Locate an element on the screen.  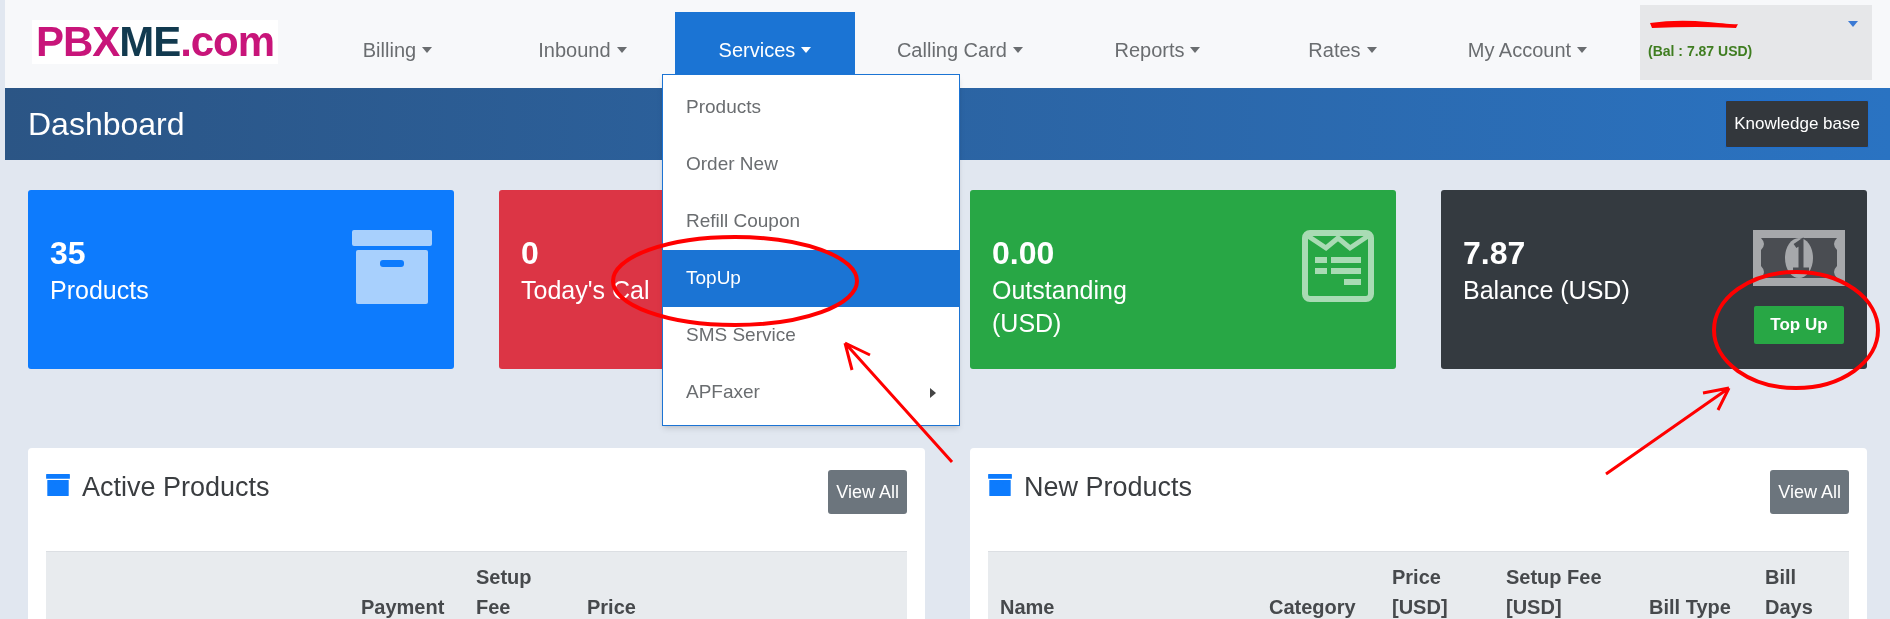
dropdown-item: SMS Service is located at coordinates (811, 335).